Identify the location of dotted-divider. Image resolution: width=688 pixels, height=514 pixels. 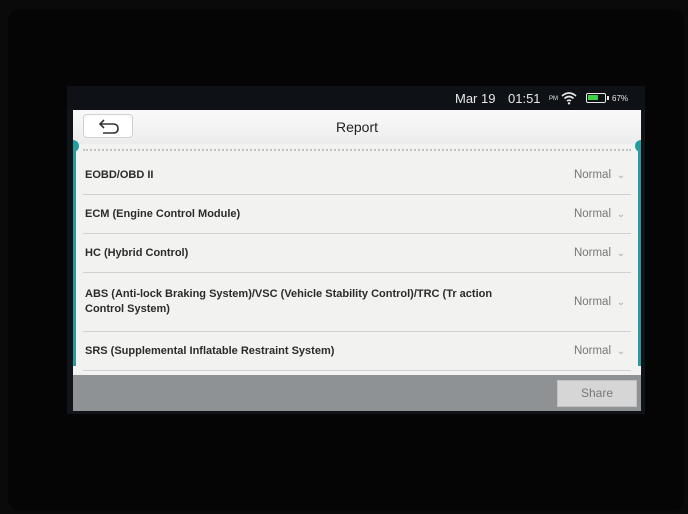
(357, 150).